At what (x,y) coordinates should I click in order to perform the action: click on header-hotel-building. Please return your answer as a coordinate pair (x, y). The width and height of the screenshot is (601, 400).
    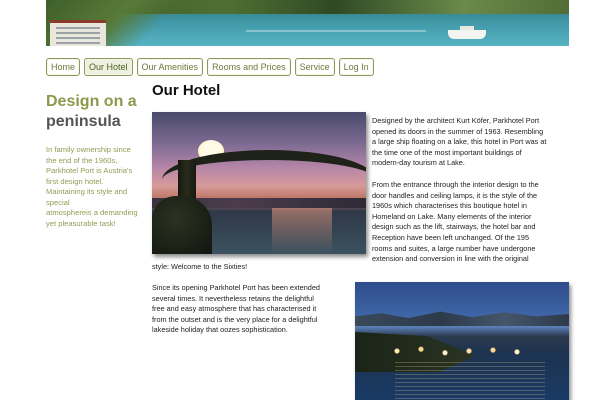
    Looking at the image, I should click on (78, 33).